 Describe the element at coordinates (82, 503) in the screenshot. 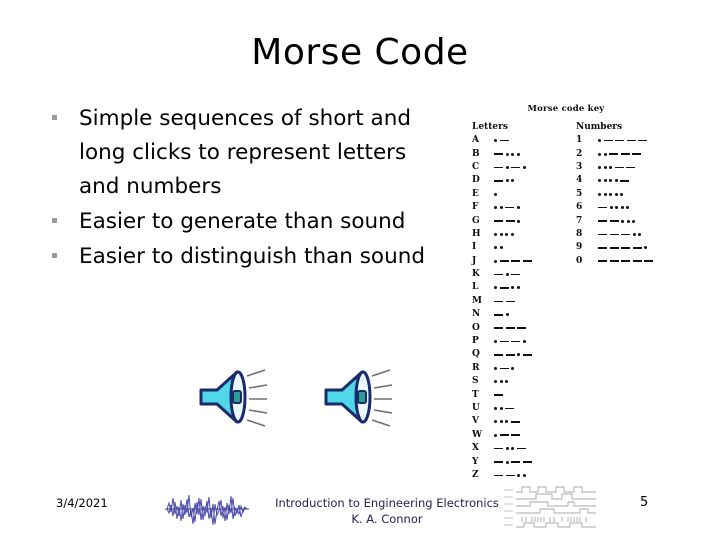

I see `footer-date: 3/4/2021` at that location.